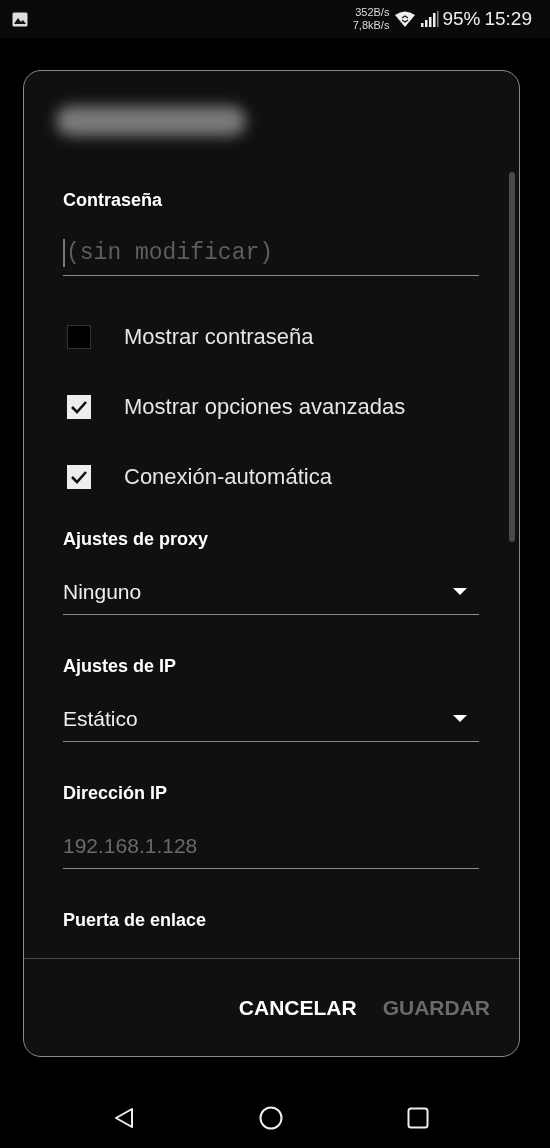  What do you see at coordinates (418, 1118) in the screenshot?
I see `recent-apps-icon` at bounding box center [418, 1118].